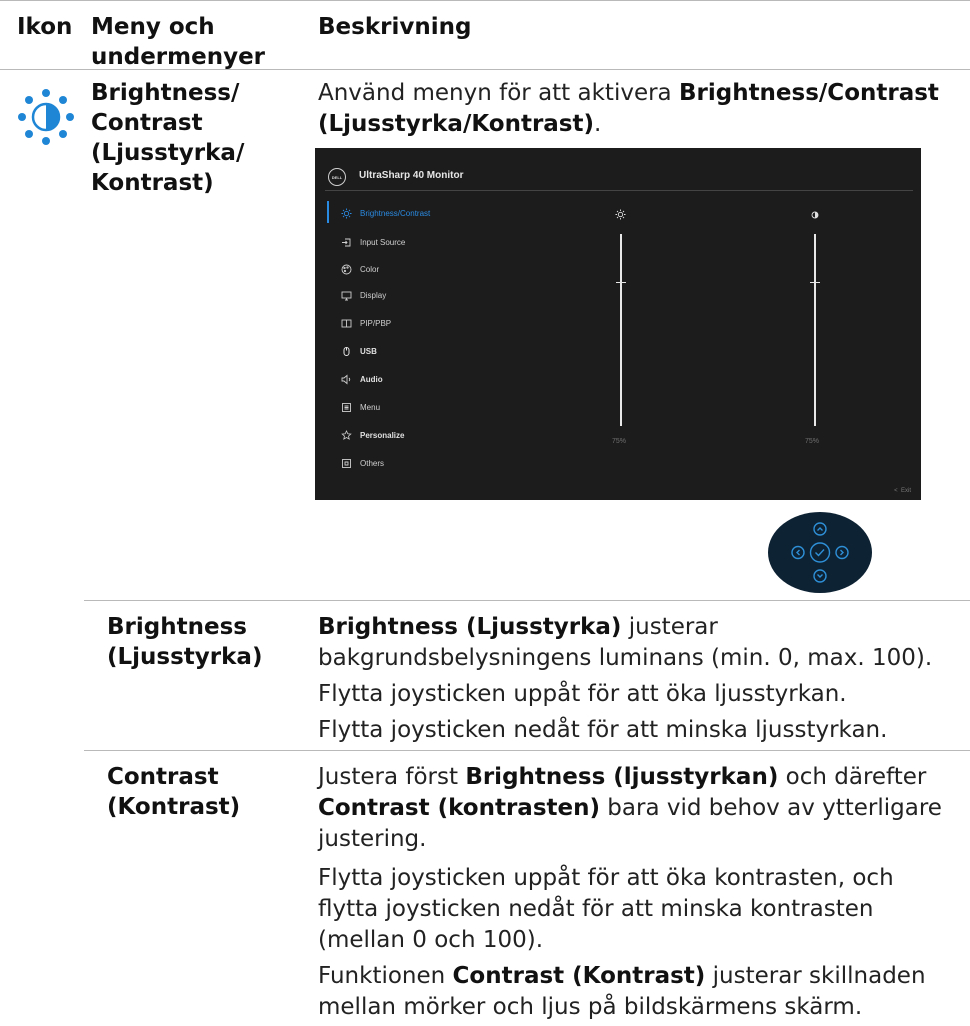 This screenshot has height=1026, width=970. I want to click on contrast-slider-handle, so click(815, 282).